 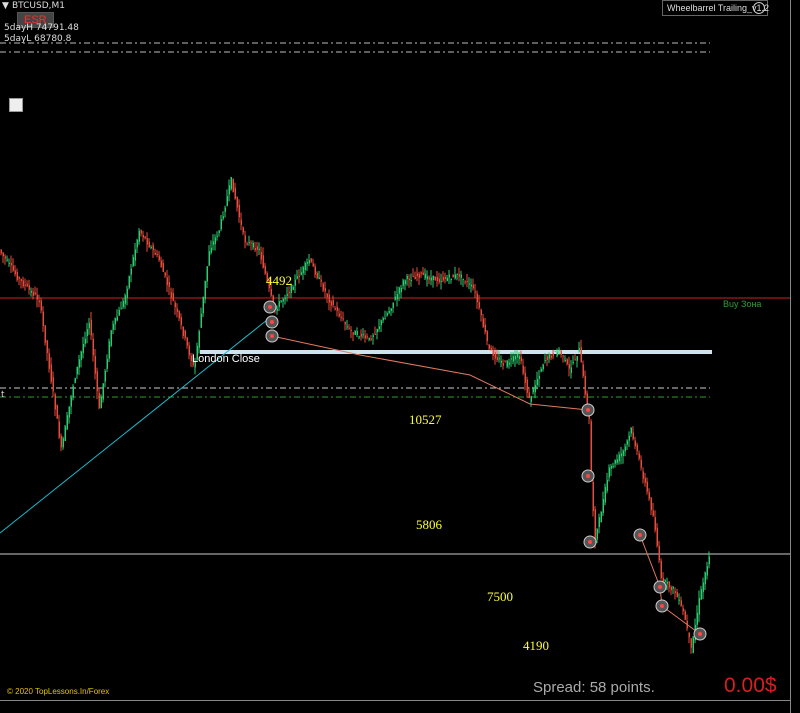 I want to click on checkbox-icon, so click(x=16, y=105).